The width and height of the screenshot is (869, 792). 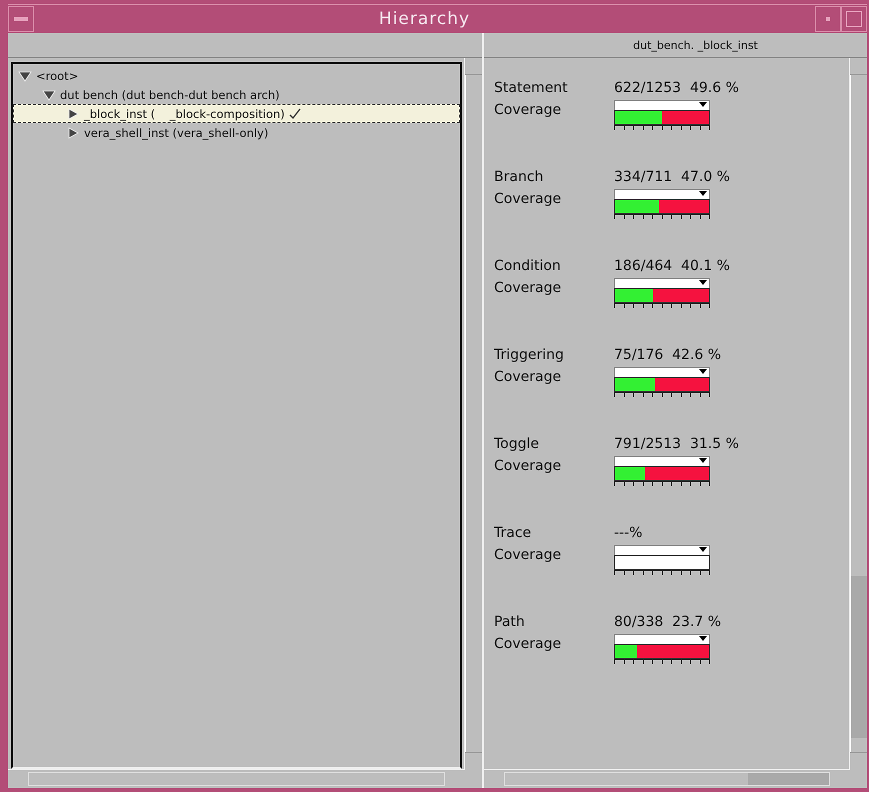 What do you see at coordinates (529, 355) in the screenshot?
I see `metric-name: Triggering` at bounding box center [529, 355].